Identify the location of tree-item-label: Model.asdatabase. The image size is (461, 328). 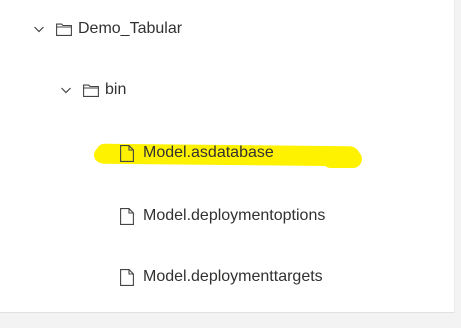
(208, 152).